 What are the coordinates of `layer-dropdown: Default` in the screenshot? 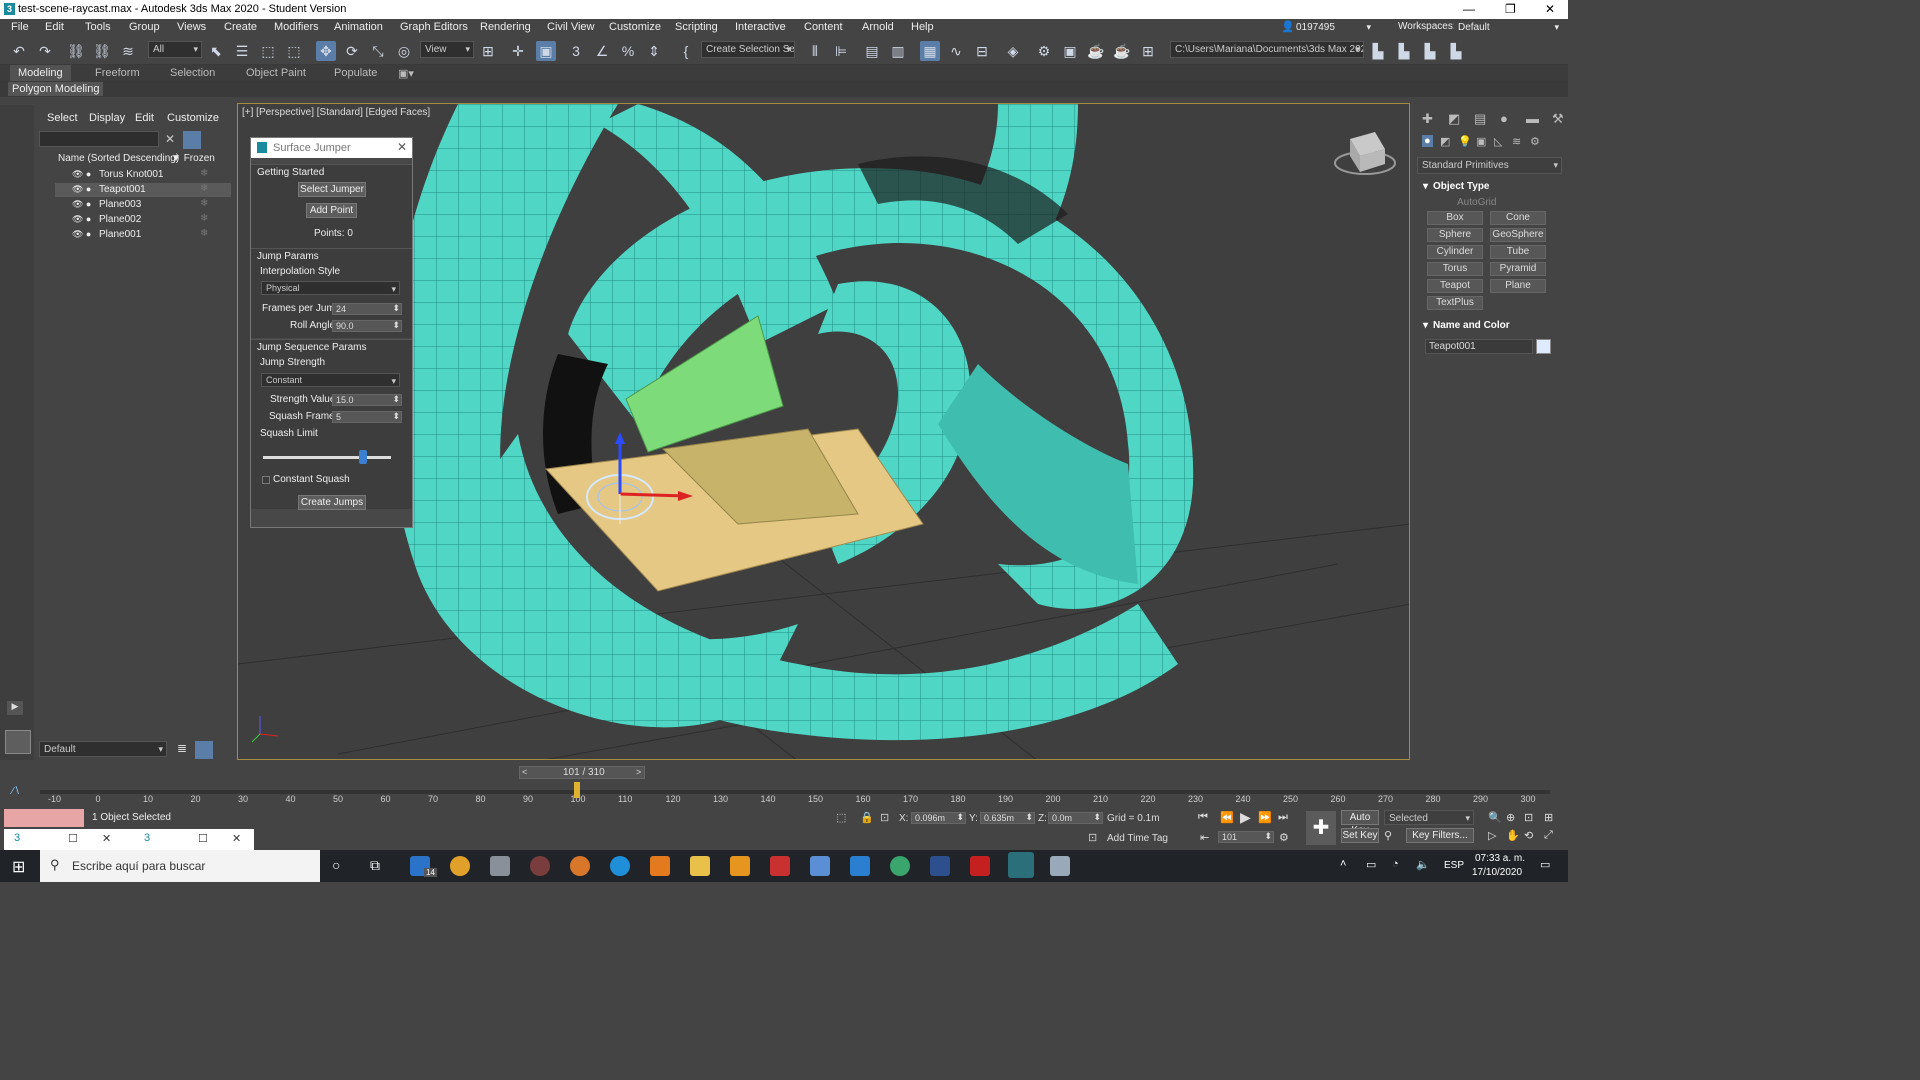 It's located at (103, 749).